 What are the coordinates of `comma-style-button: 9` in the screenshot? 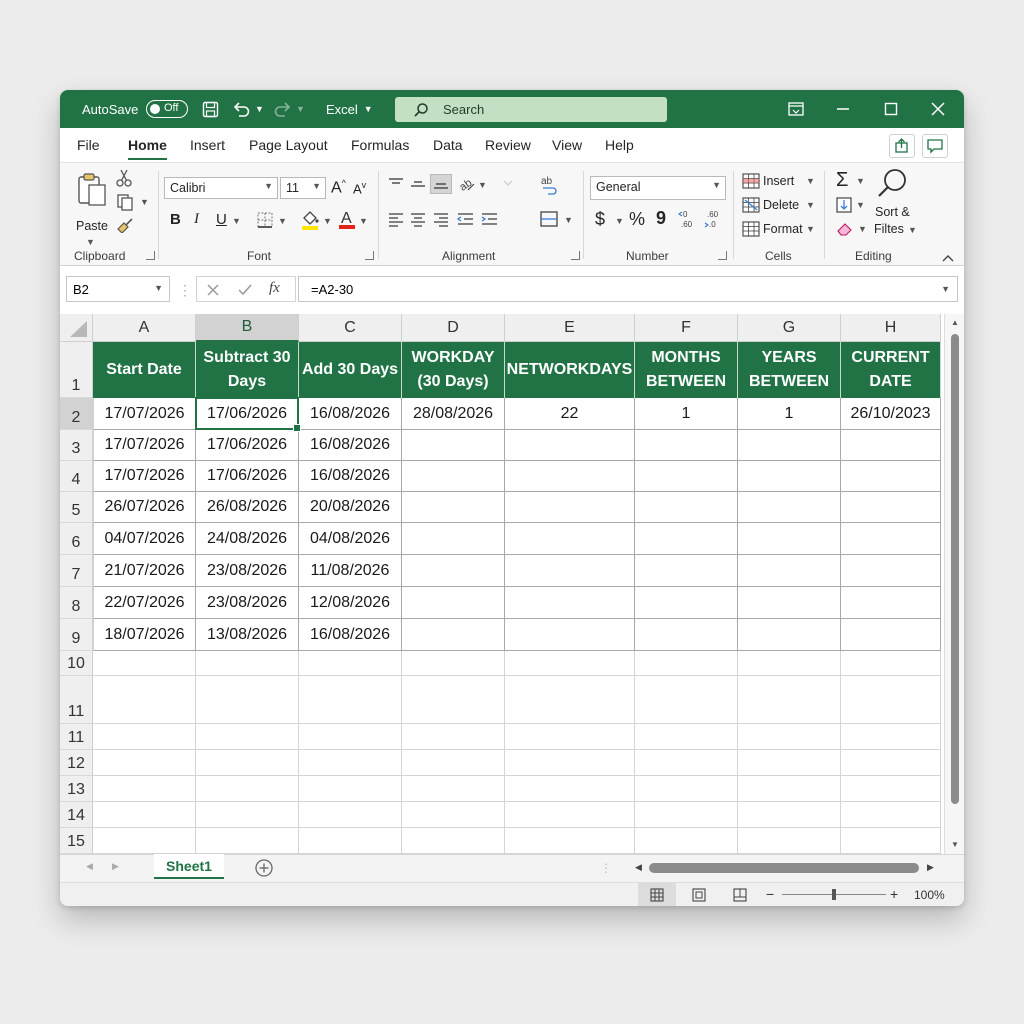 It's located at (661, 218).